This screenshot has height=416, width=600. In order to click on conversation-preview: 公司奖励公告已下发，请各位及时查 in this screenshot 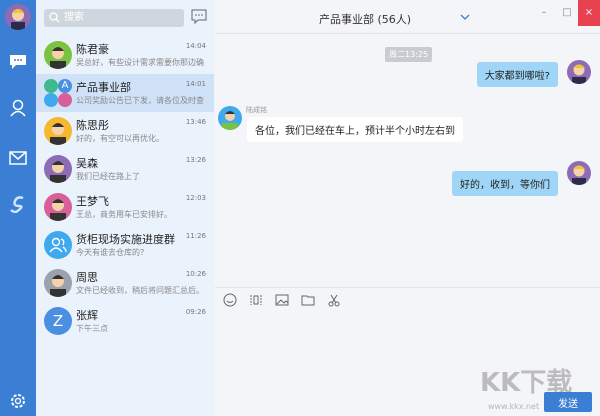, I will do `click(140, 100)`.